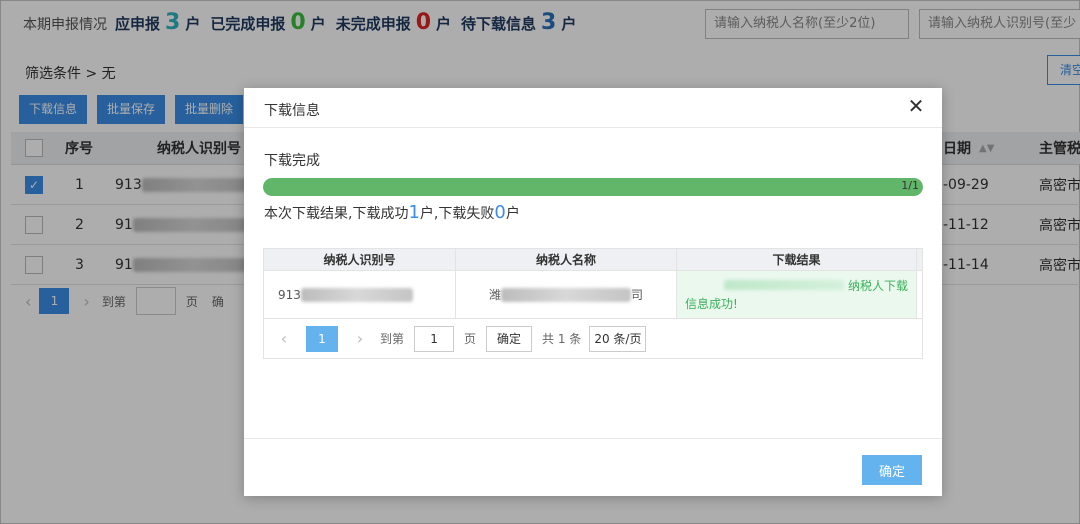 This screenshot has width=1080, height=524. What do you see at coordinates (322, 338) in the screenshot?
I see `page-button: 1` at bounding box center [322, 338].